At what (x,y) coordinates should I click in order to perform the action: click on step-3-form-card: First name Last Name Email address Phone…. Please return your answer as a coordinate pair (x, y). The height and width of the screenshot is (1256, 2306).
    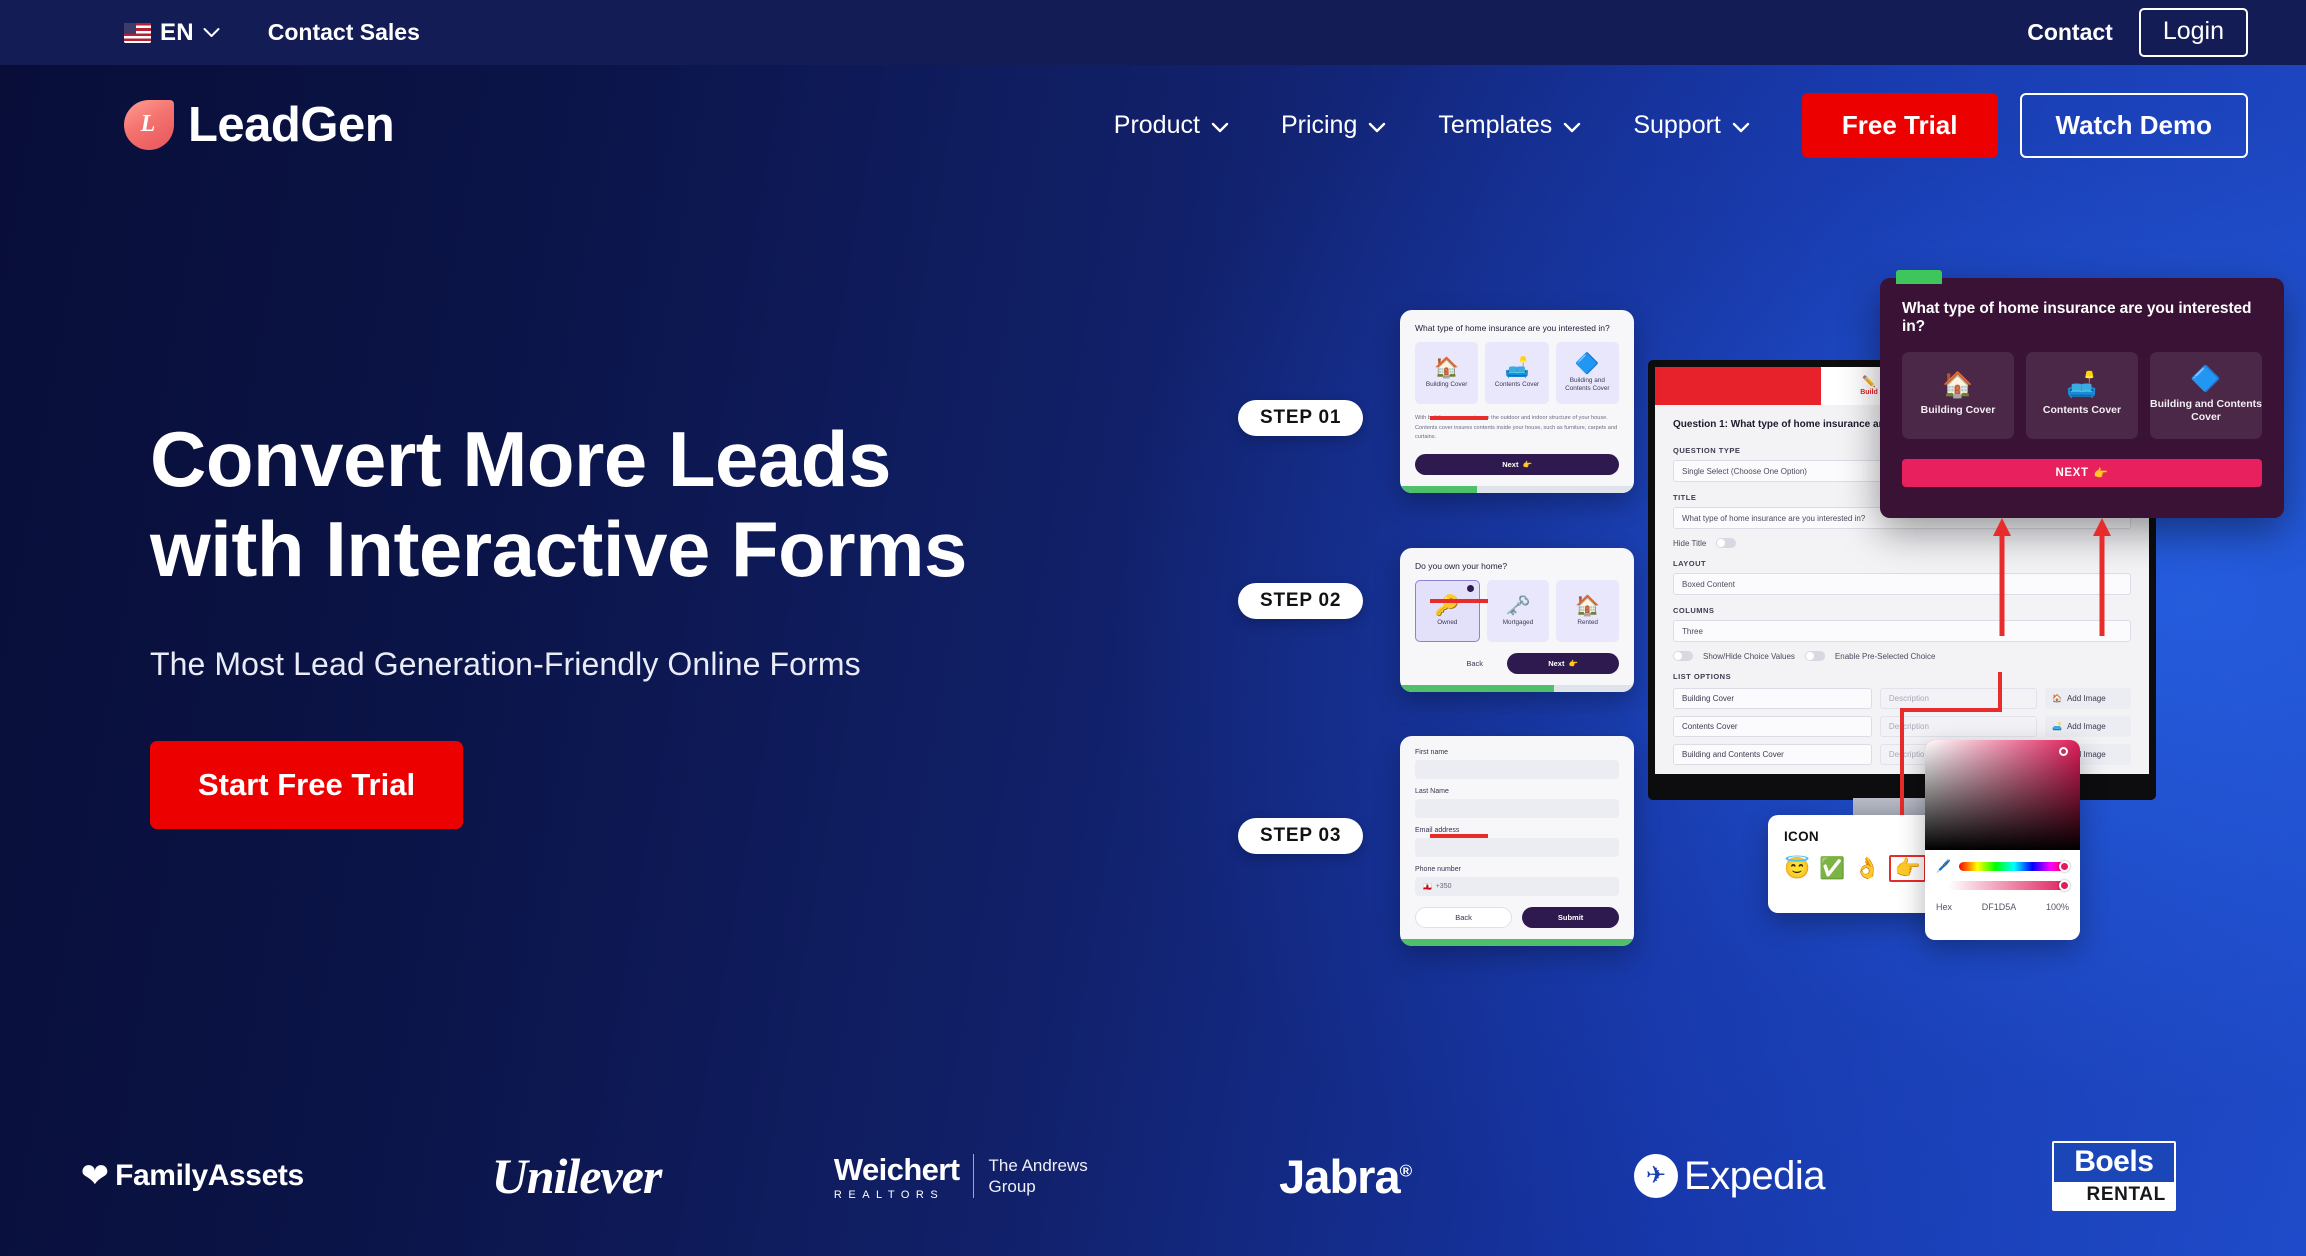
    Looking at the image, I should click on (1517, 841).